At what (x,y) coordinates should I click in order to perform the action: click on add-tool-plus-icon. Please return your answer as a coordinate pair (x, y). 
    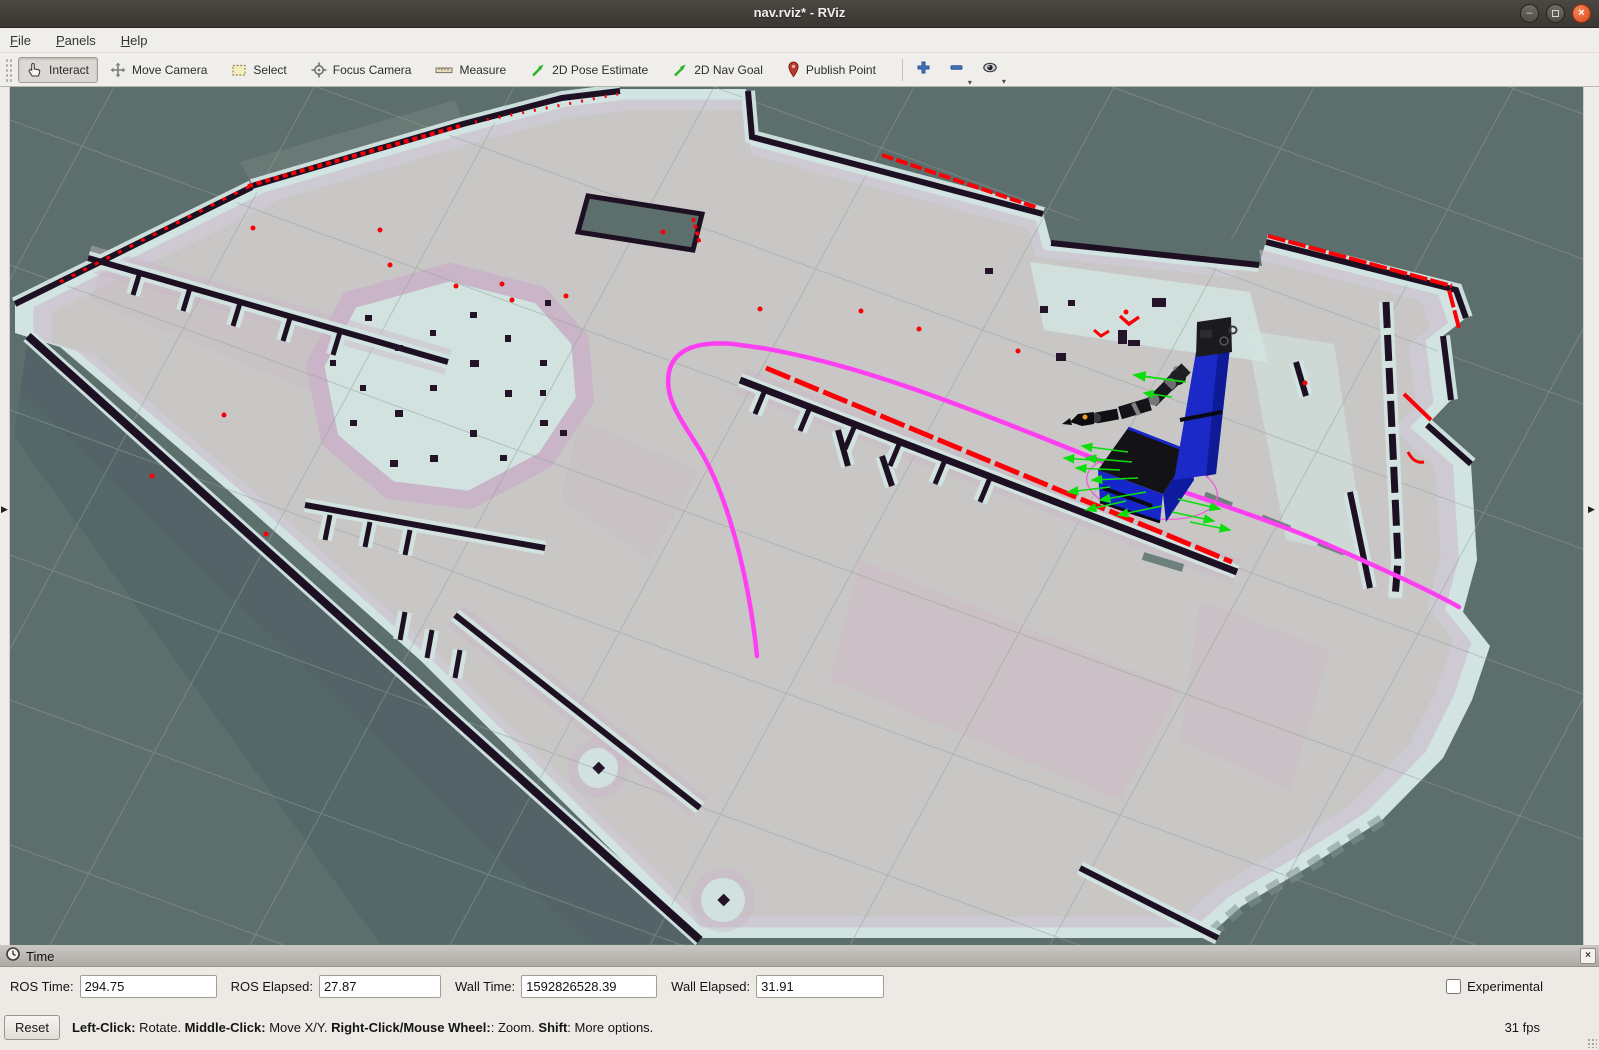
    Looking at the image, I should click on (923, 70).